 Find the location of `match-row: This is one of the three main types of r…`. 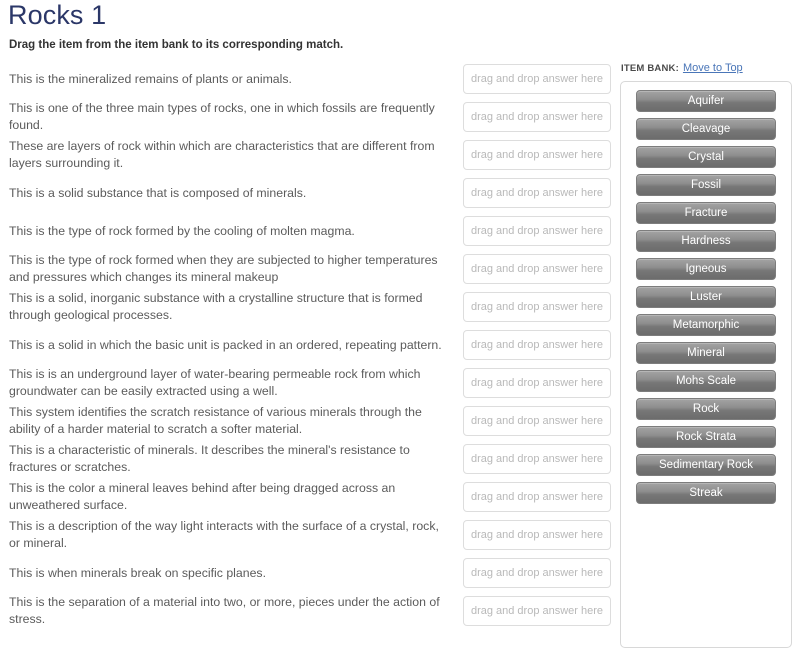

match-row: This is one of the three main types of r… is located at coordinates (307, 117).